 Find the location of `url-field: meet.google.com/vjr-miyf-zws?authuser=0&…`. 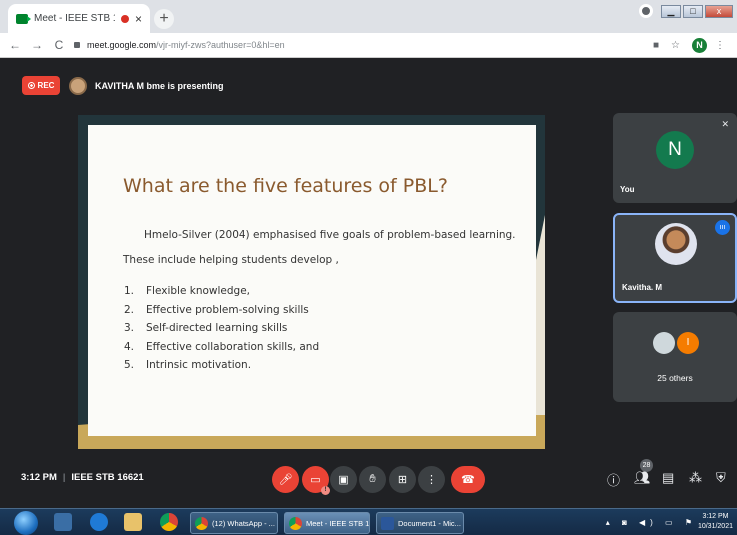

url-field: meet.google.com/vjr-miyf-zws?authuser=0&… is located at coordinates (363, 45).